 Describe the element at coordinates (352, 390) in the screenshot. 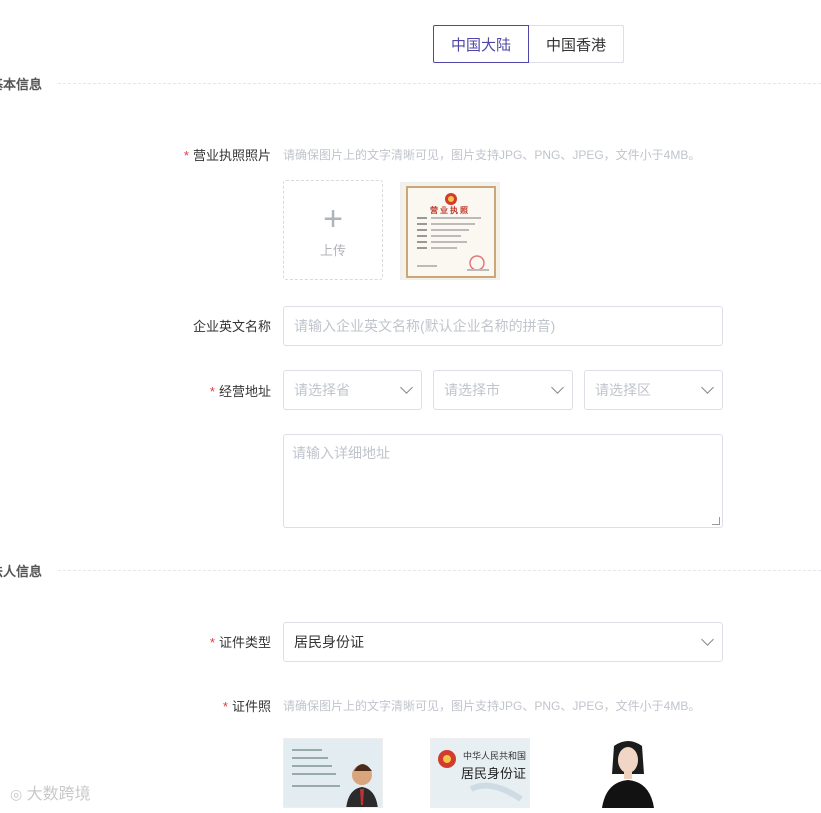

I see `province-select: 请选择省` at that location.